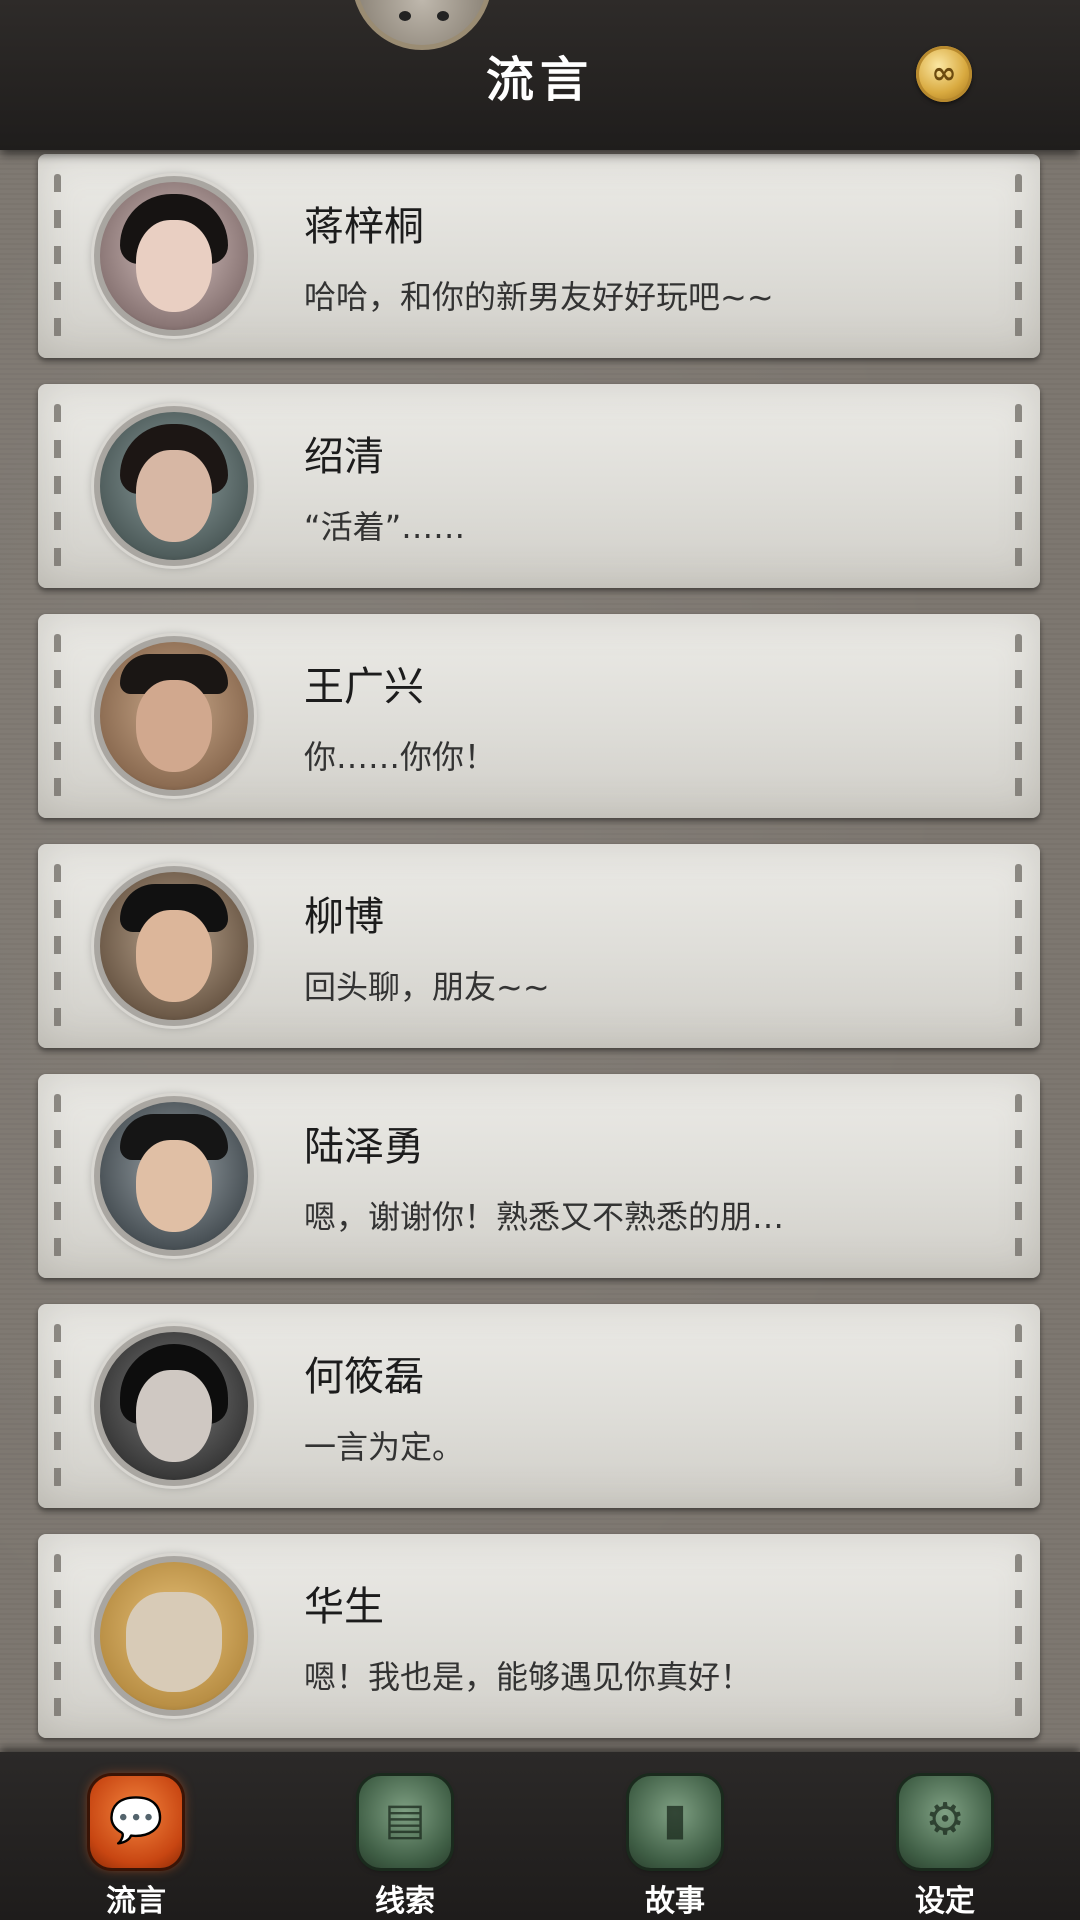 This screenshot has width=1080, height=1920. What do you see at coordinates (539, 256) in the screenshot?
I see `contact-card: 蒋梓桐 哈哈，和你的新男友好好玩吧~~` at bounding box center [539, 256].